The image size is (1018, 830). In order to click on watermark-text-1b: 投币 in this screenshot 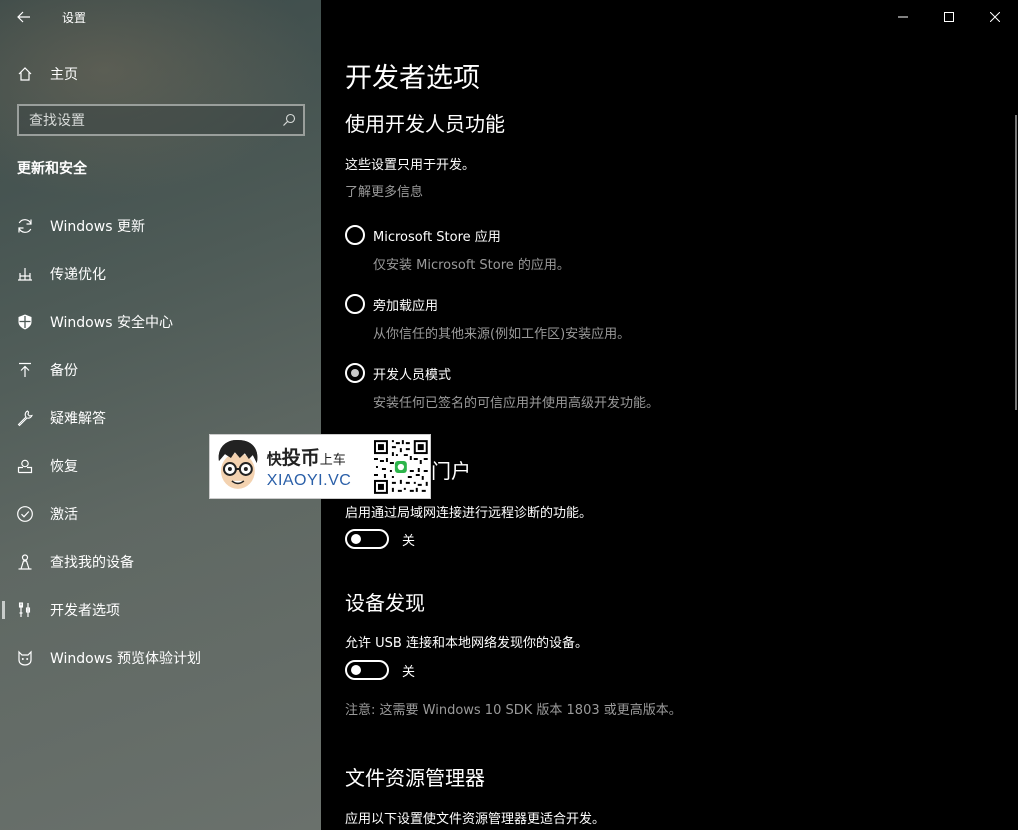, I will do `click(300, 458)`.